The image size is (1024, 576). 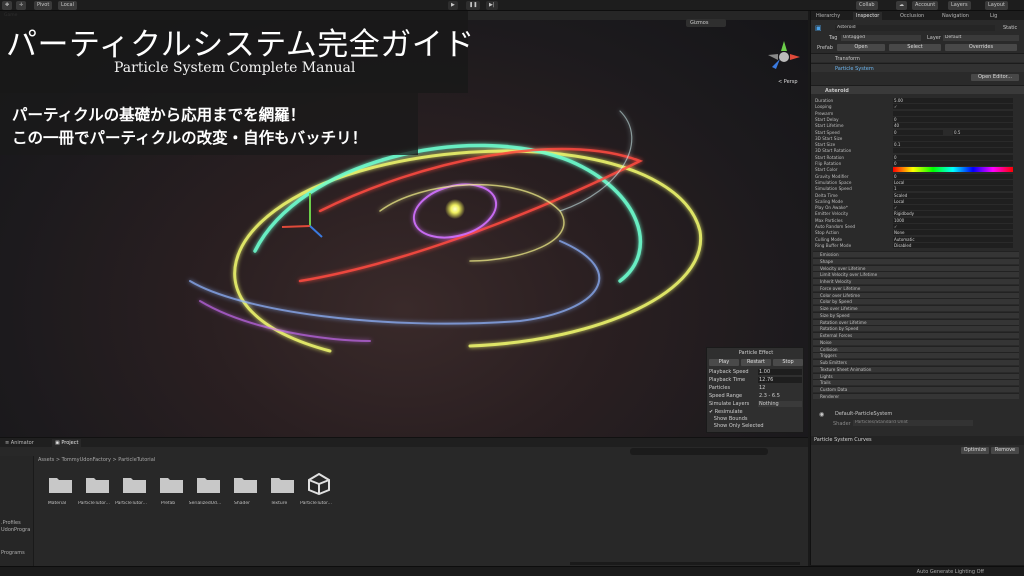 I want to click on module-header: Limit Velocity over Lifetime, so click(x=916, y=274).